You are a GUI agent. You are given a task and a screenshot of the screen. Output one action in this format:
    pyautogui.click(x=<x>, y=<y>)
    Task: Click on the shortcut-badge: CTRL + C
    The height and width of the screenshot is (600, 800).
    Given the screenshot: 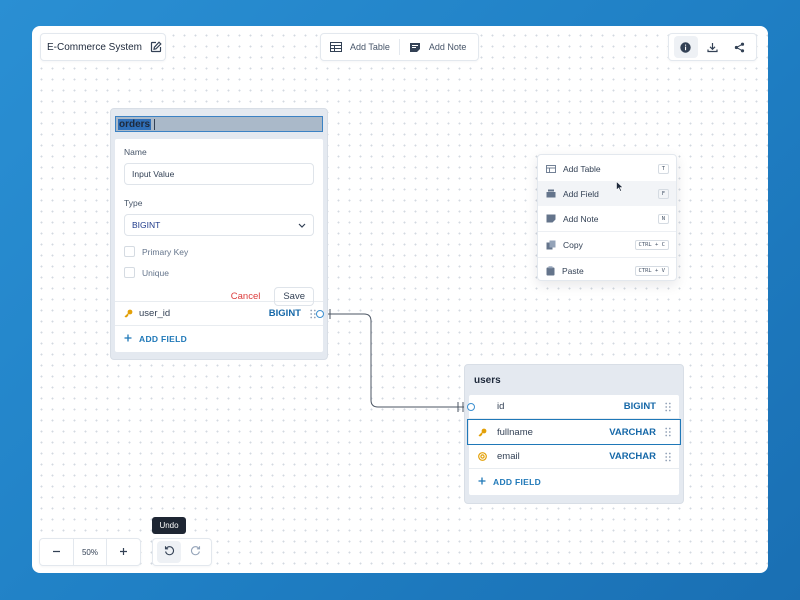 What is the action you would take?
    pyautogui.click(x=651, y=244)
    